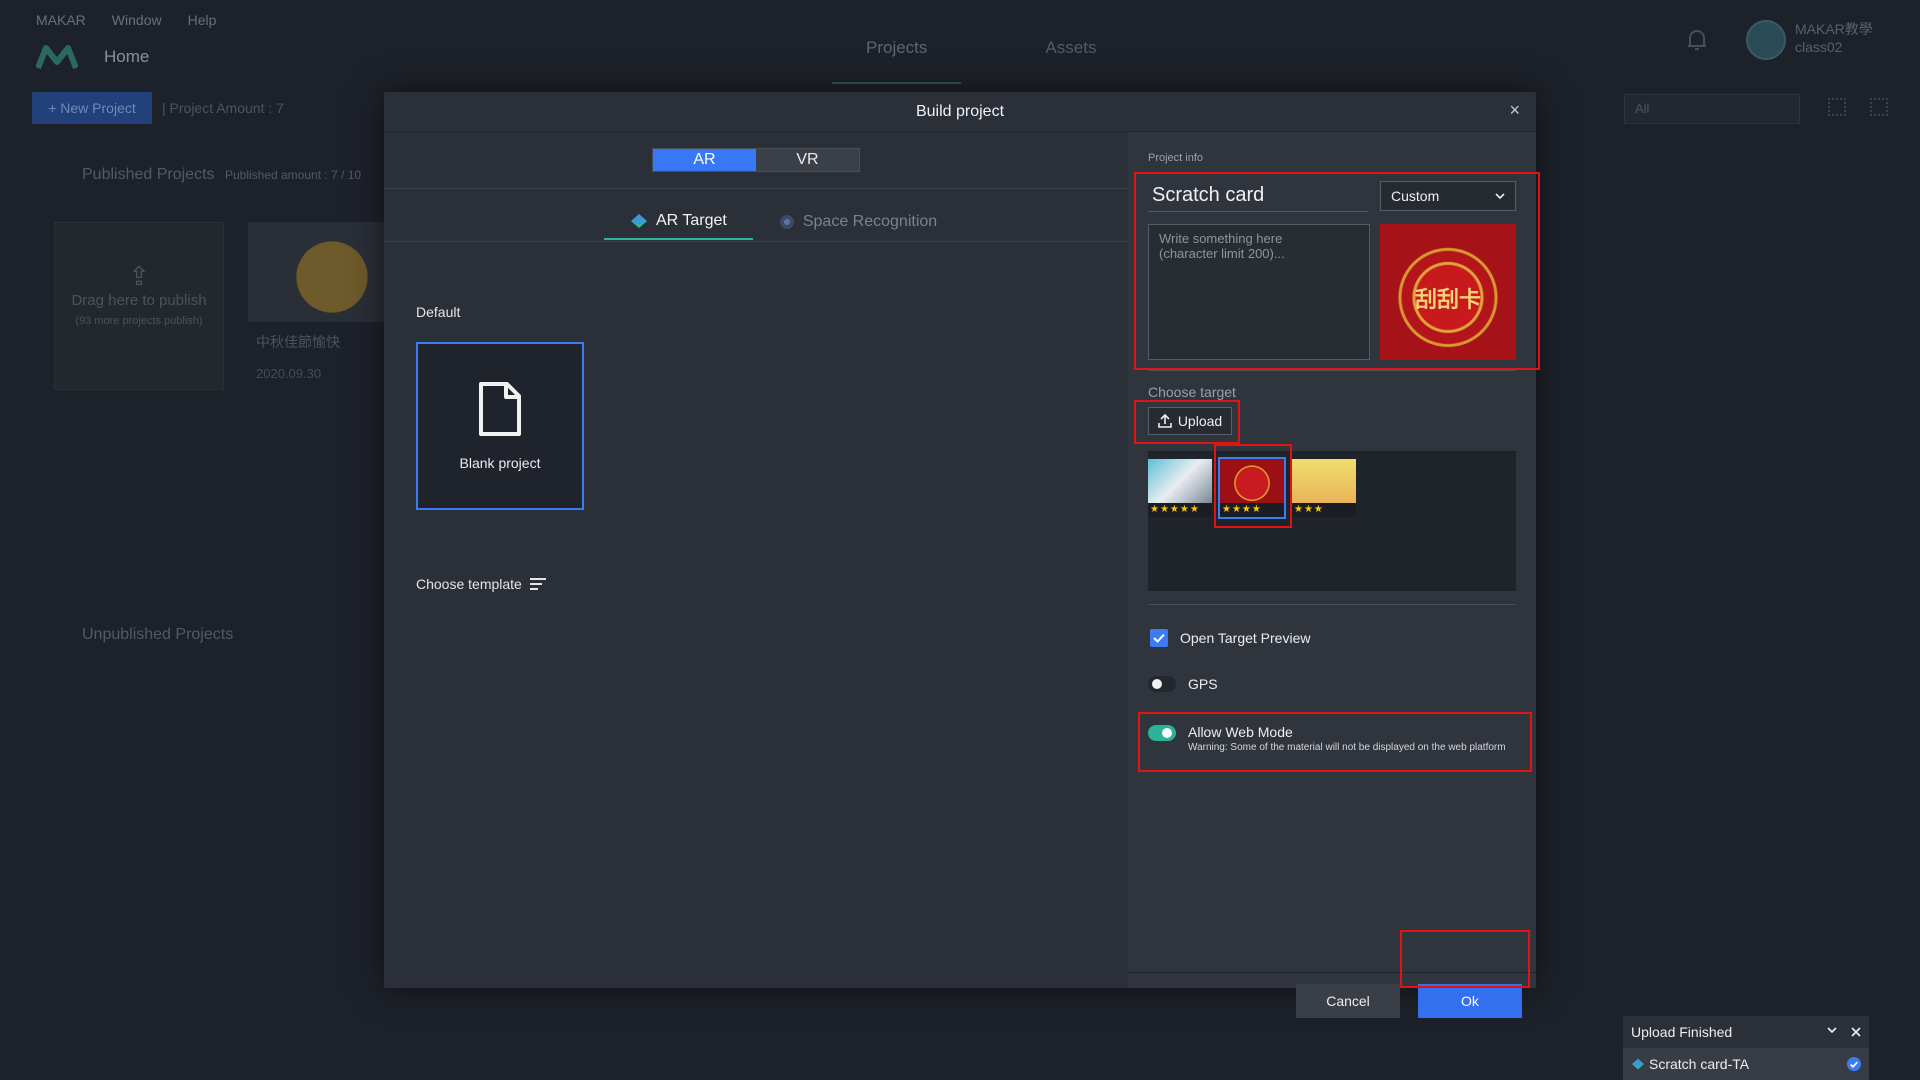 The width and height of the screenshot is (1920, 1080). Describe the element at coordinates (293, 175) in the screenshot. I see `published-amount: Published amount : 7 / 10` at that location.